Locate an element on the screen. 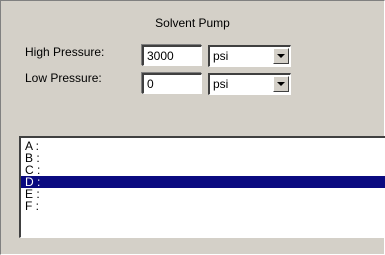 The width and height of the screenshot is (385, 255). list-item-c: C : is located at coordinates (203, 170).